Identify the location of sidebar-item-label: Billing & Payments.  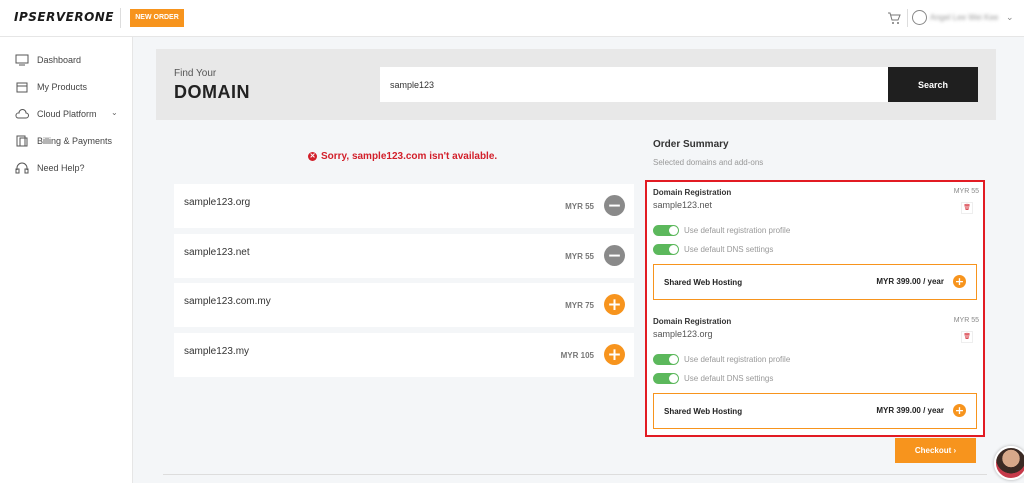
(75, 141).